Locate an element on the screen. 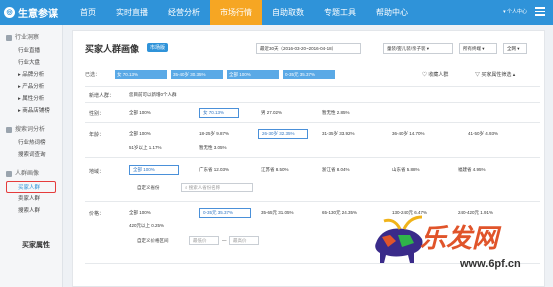 The image size is (553, 287). region-option: 浙江省 8.04% is located at coordinates (336, 170).